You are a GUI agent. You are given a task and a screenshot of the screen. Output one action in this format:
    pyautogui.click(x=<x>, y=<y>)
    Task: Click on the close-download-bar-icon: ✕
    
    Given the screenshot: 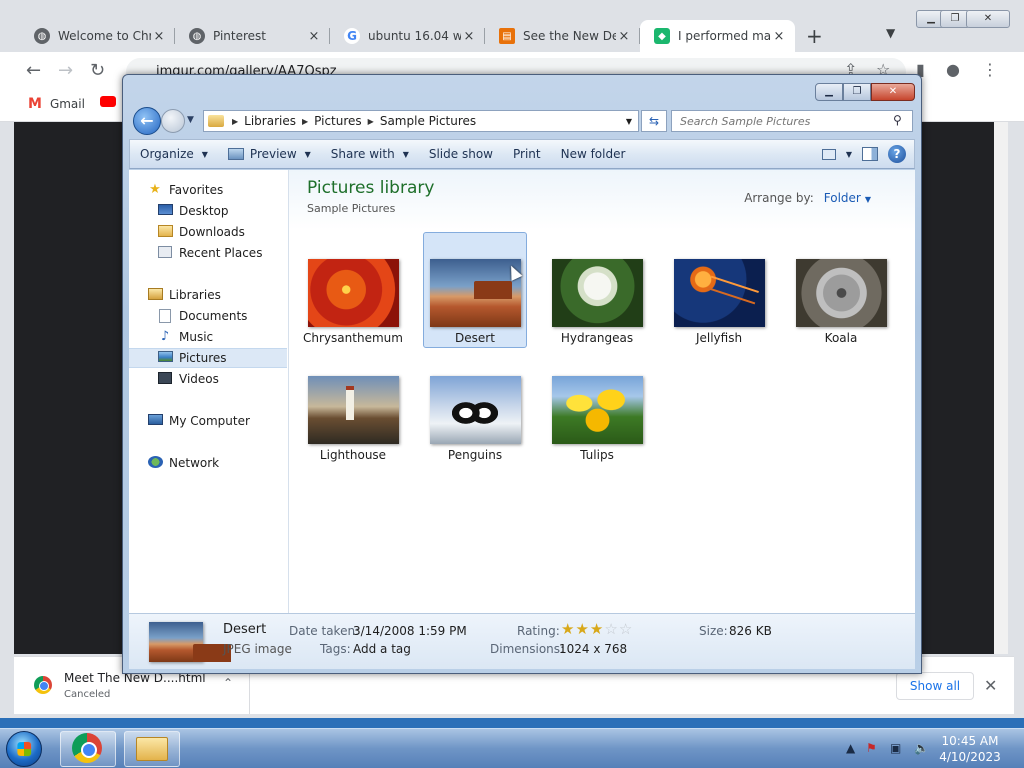 What is the action you would take?
    pyautogui.click(x=990, y=685)
    